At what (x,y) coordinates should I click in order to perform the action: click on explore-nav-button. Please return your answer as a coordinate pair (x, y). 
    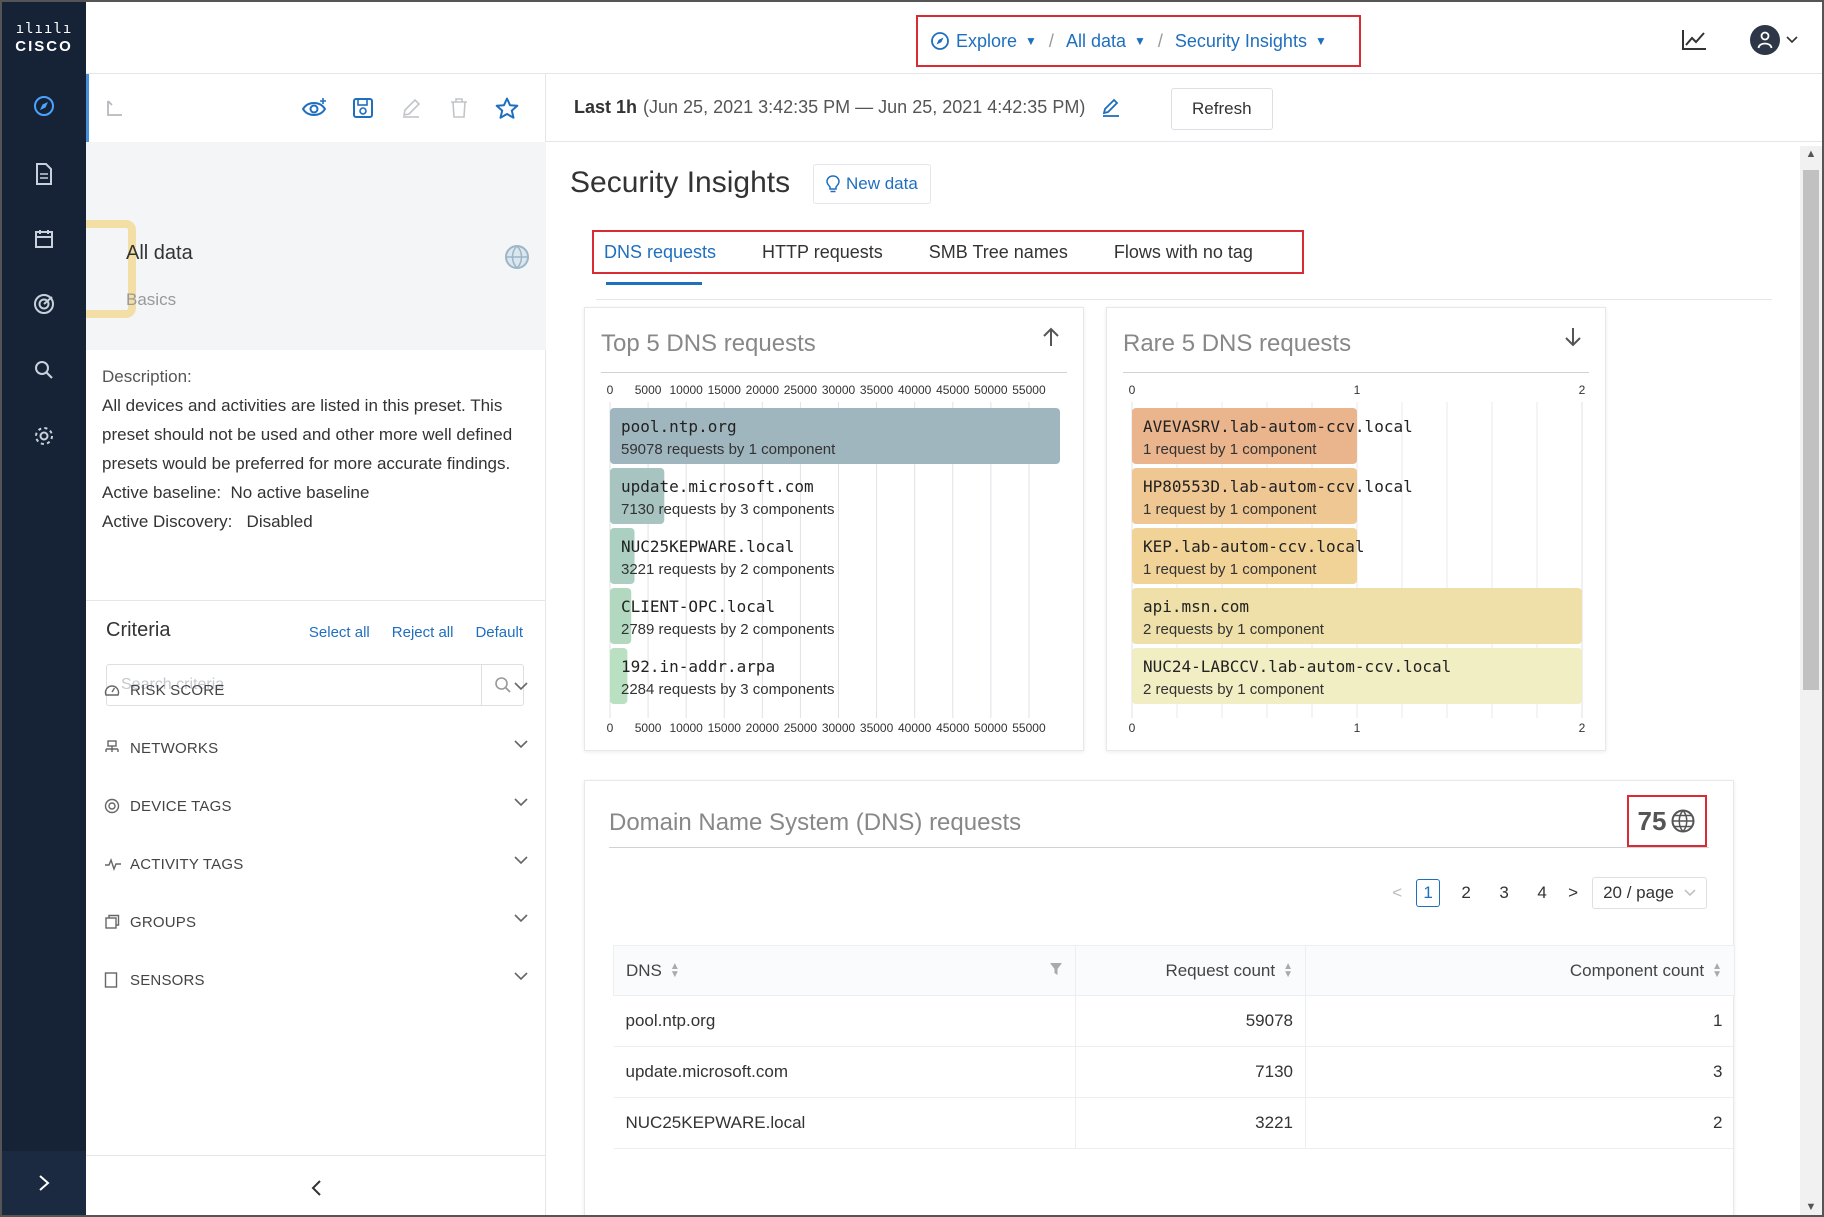
    Looking at the image, I should click on (44, 106).